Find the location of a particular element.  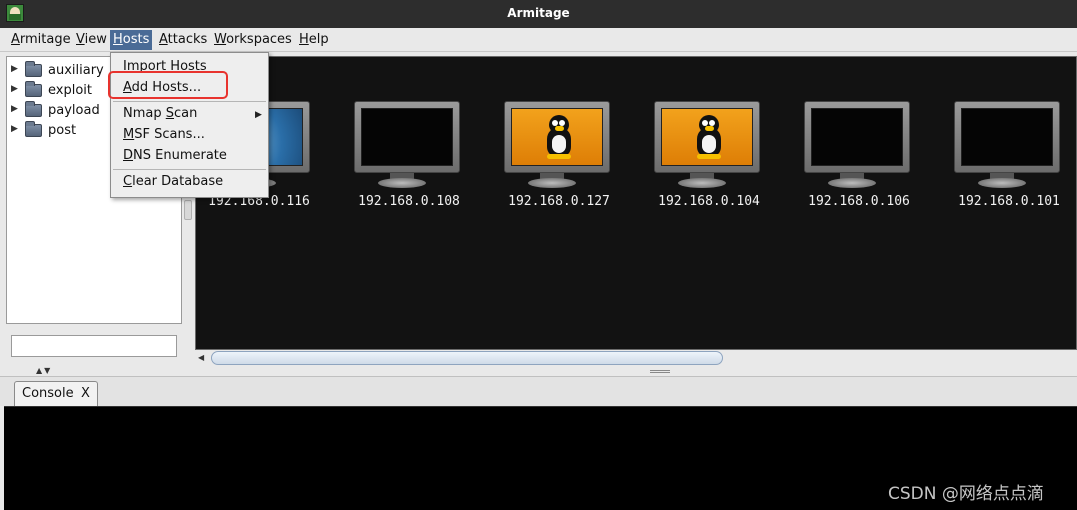

tree-item-label: payload is located at coordinates (74, 110).